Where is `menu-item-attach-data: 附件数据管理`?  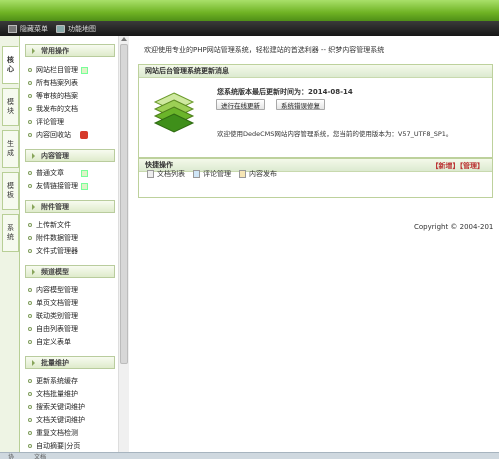
menu-item-attach-data: 附件数据管理 is located at coordinates (71, 238).